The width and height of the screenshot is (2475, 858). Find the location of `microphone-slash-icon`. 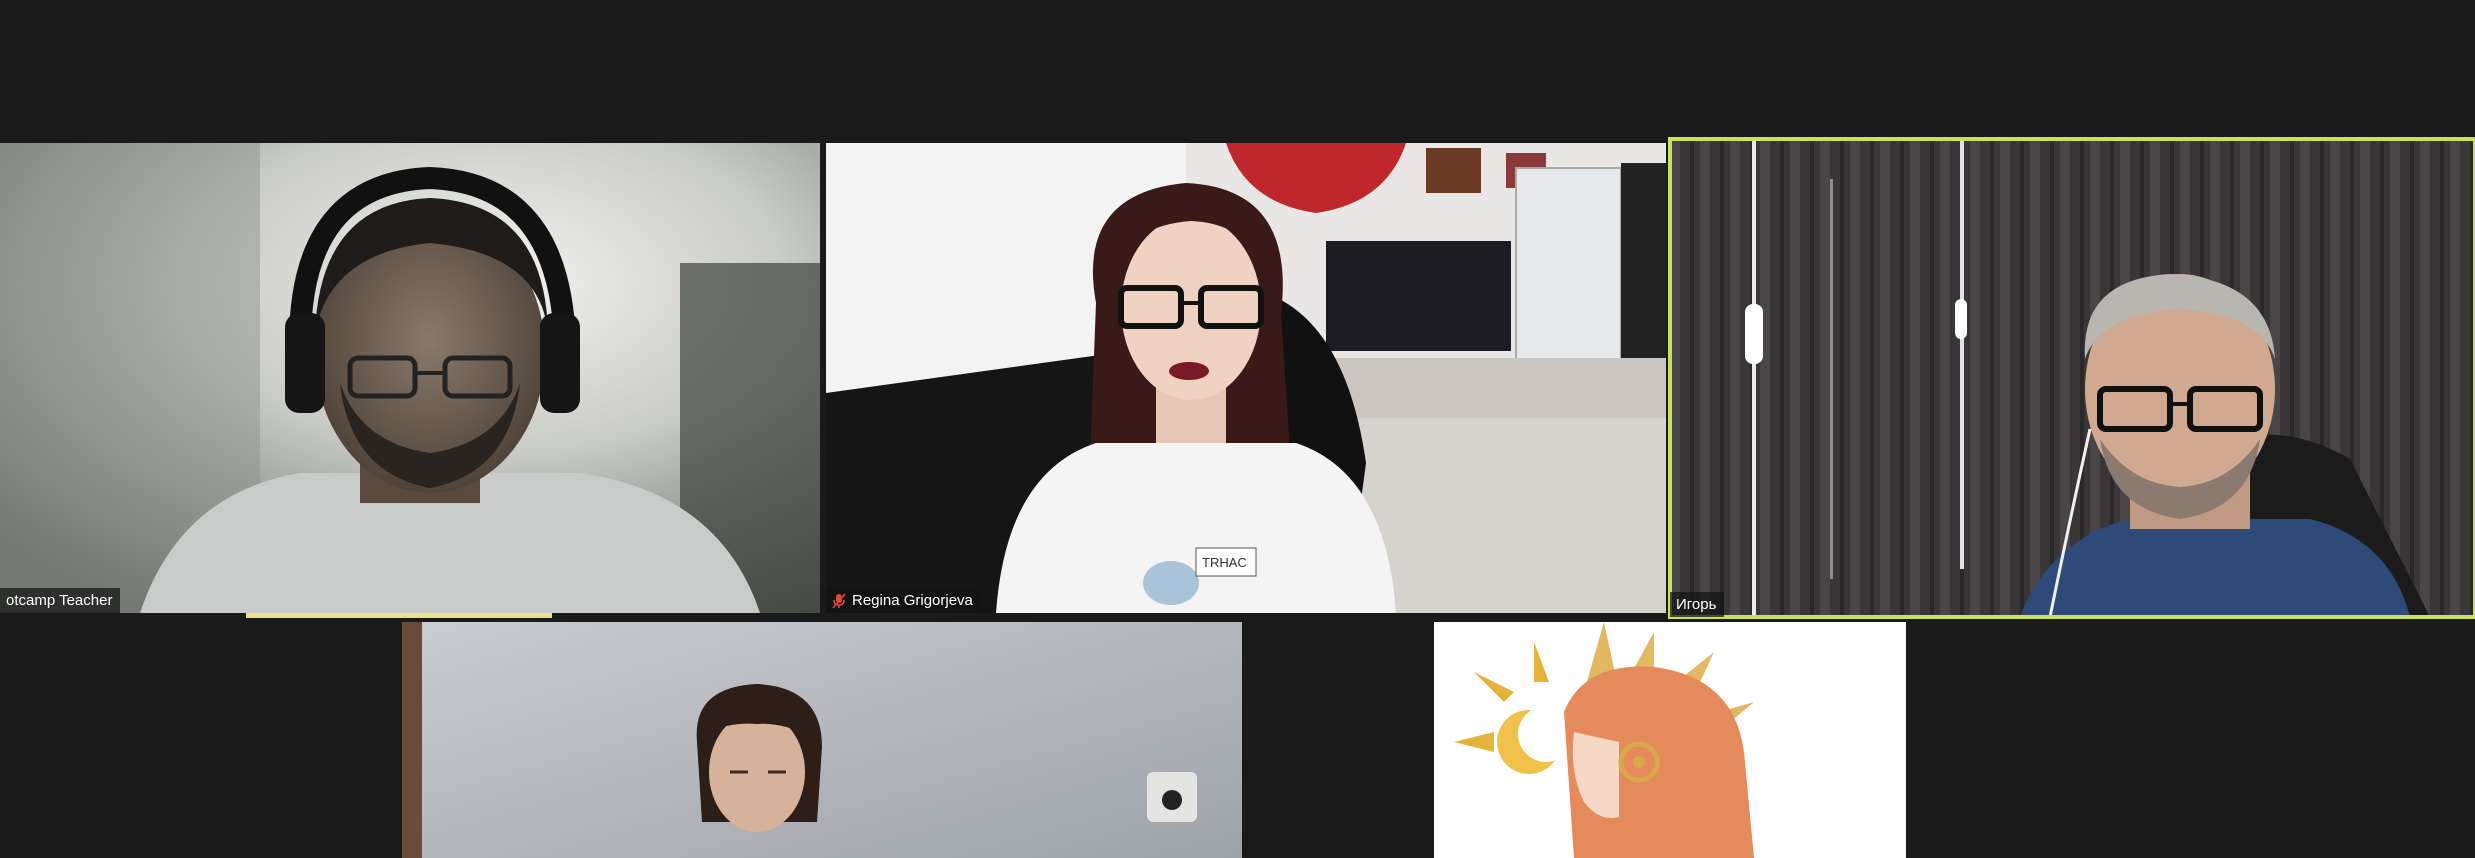

microphone-slash-icon is located at coordinates (839, 600).